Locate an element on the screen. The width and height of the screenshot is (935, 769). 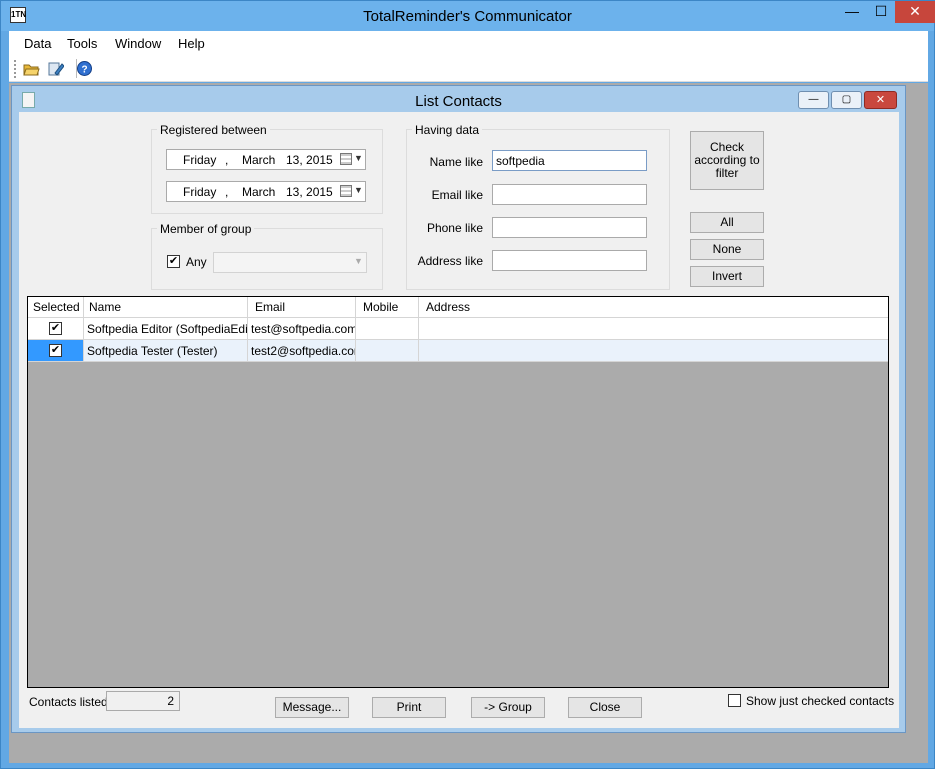
edit-icon is located at coordinates (56, 68).